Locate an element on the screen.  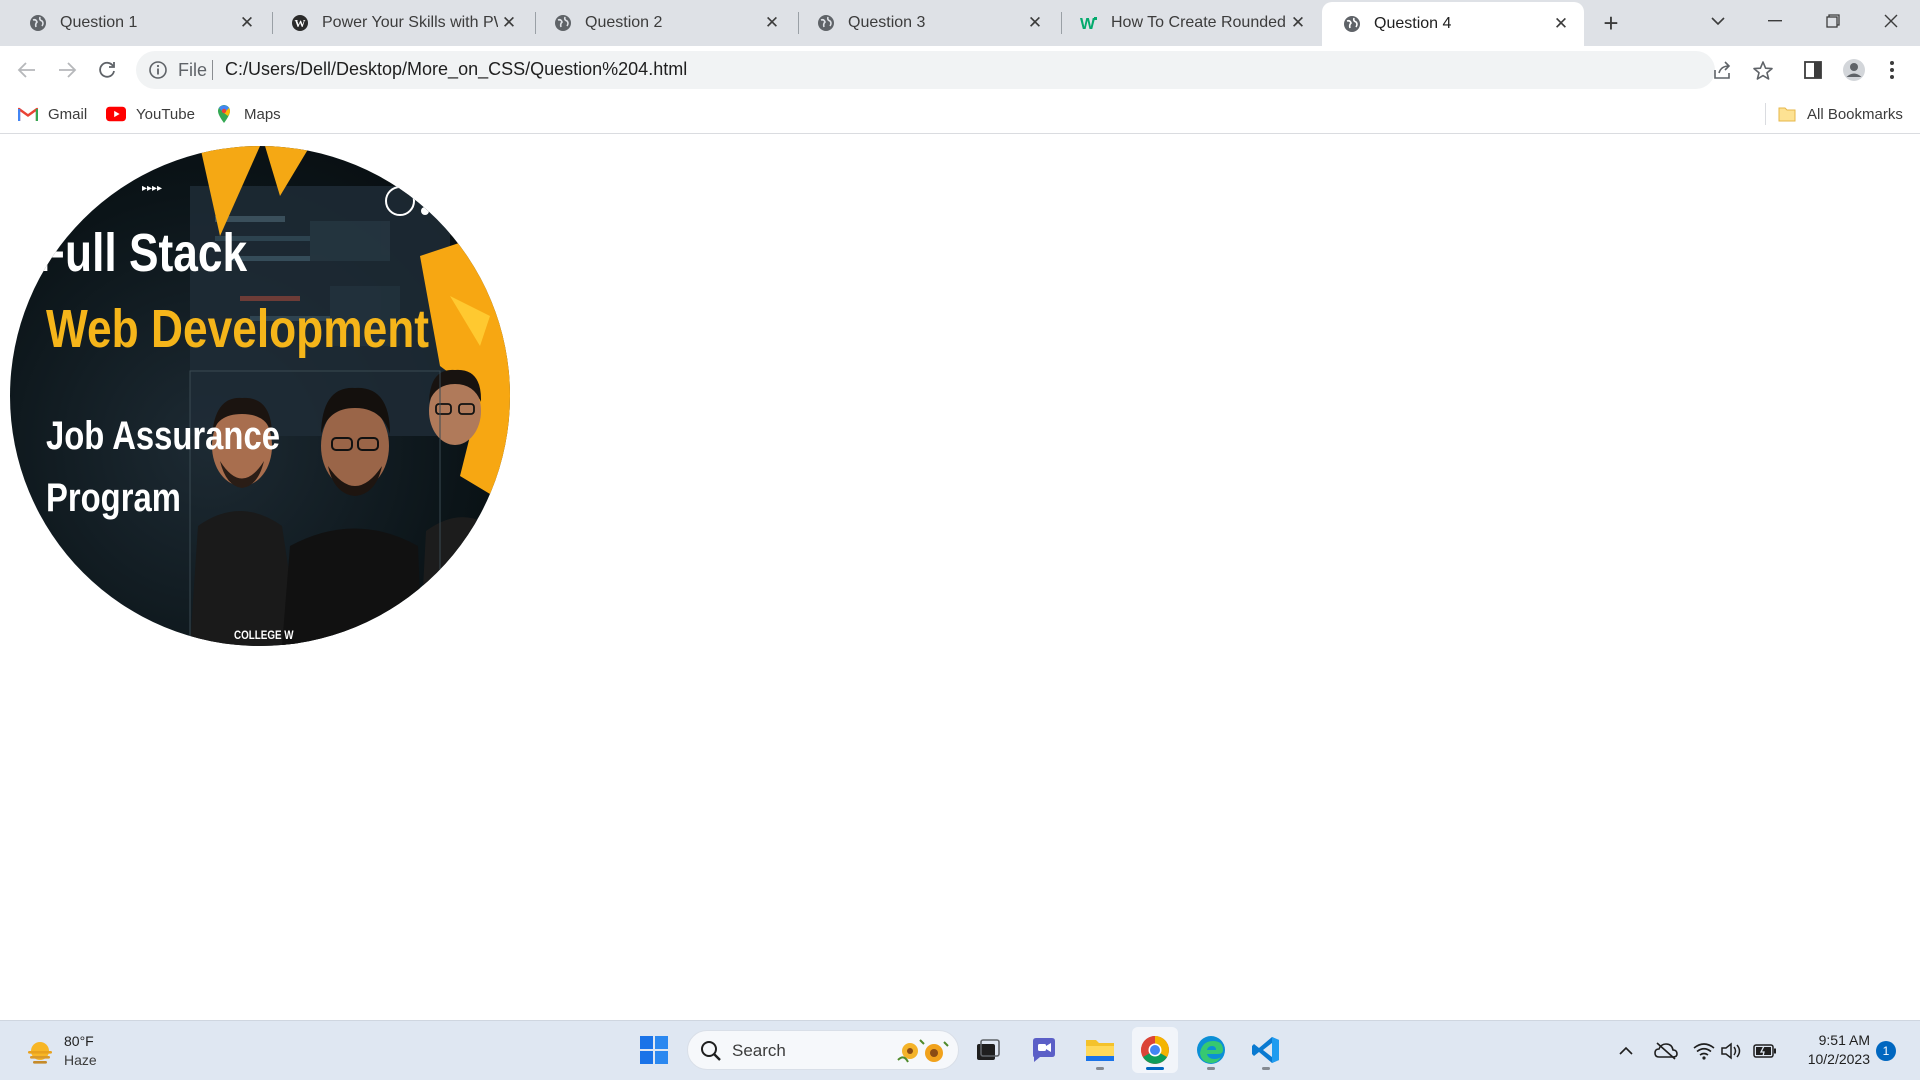
menu-button is located at coordinates (1892, 70).